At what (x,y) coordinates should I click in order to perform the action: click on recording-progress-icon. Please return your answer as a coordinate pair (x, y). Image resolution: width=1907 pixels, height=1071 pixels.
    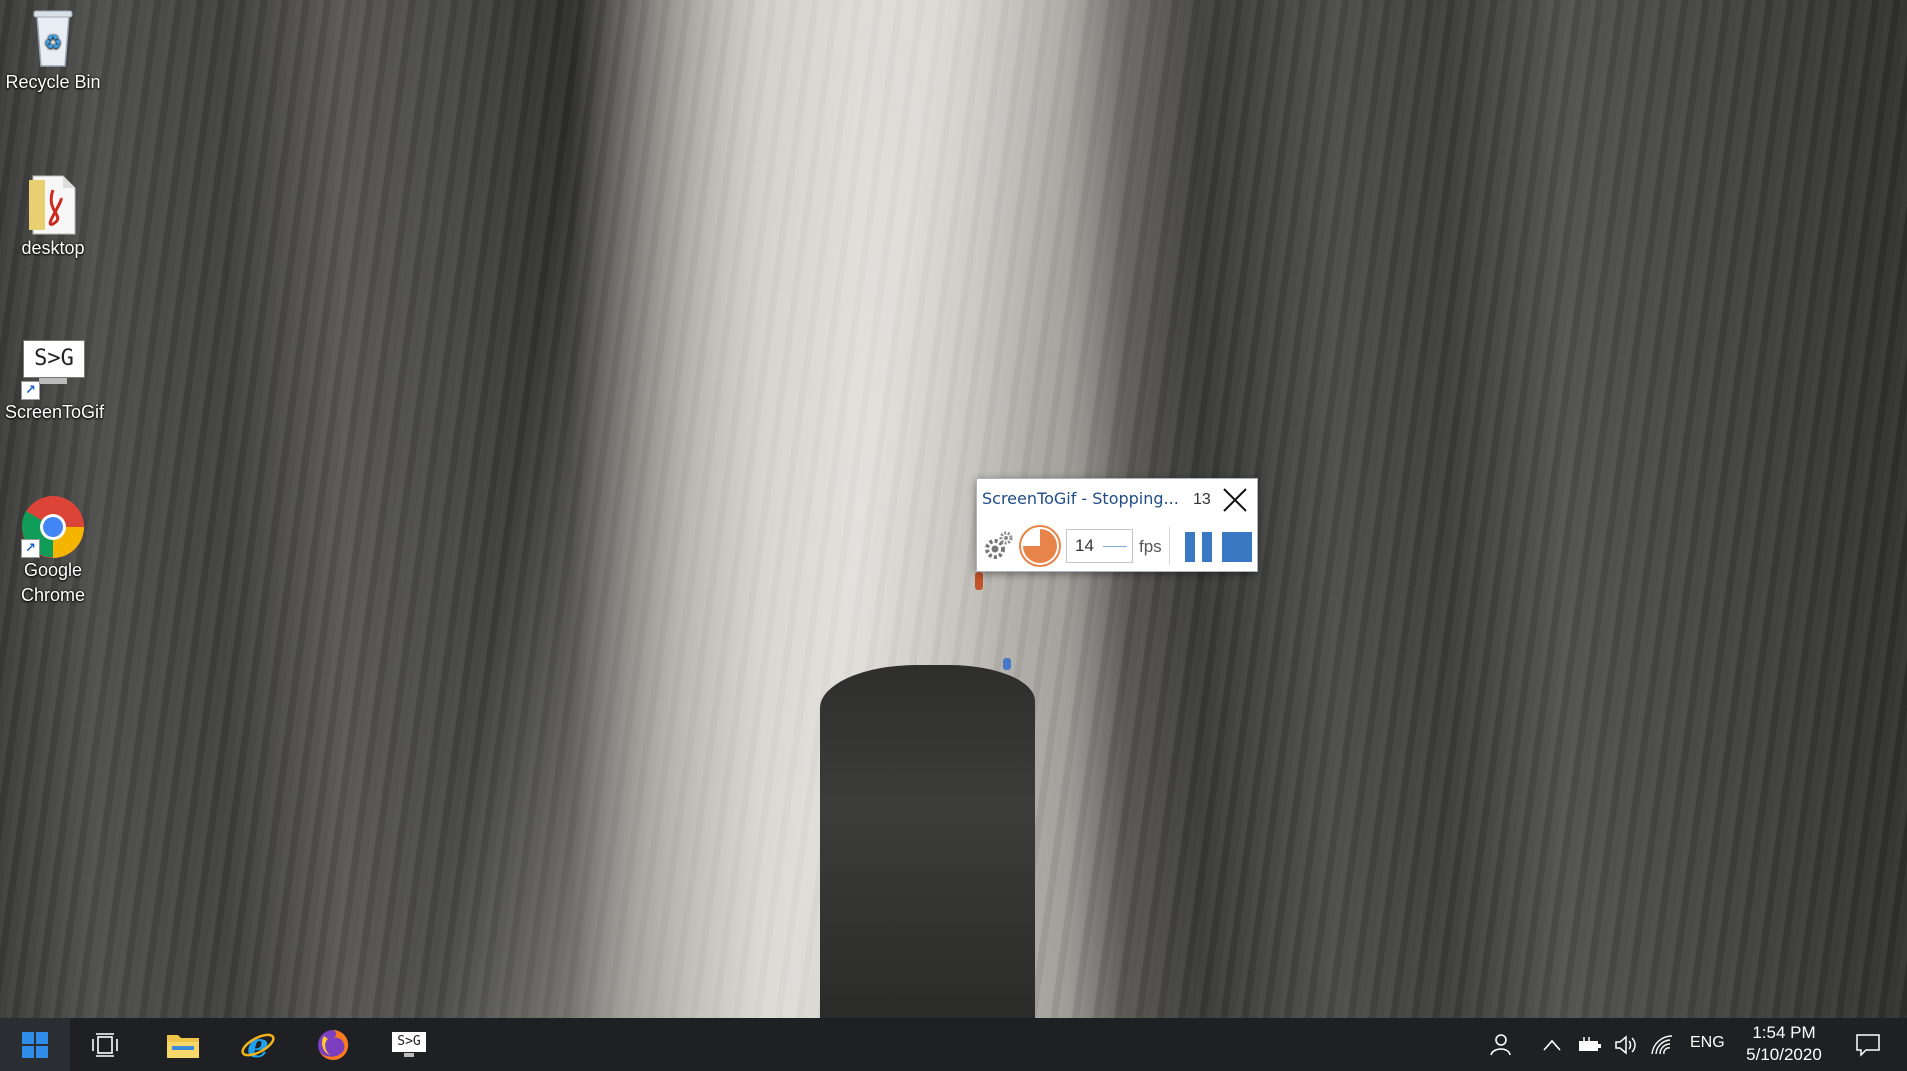
    Looking at the image, I should click on (1040, 546).